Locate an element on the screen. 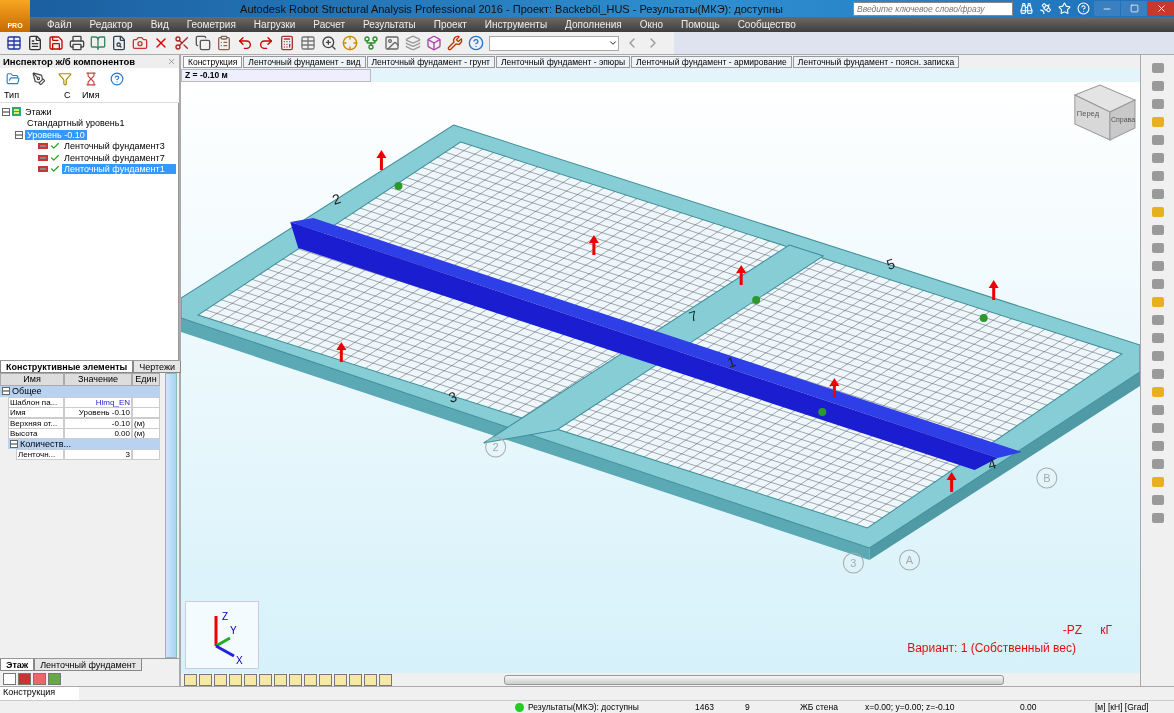 The image size is (1174, 713). view-tab: Ленточный фундамент - эпюры is located at coordinates (563, 62).